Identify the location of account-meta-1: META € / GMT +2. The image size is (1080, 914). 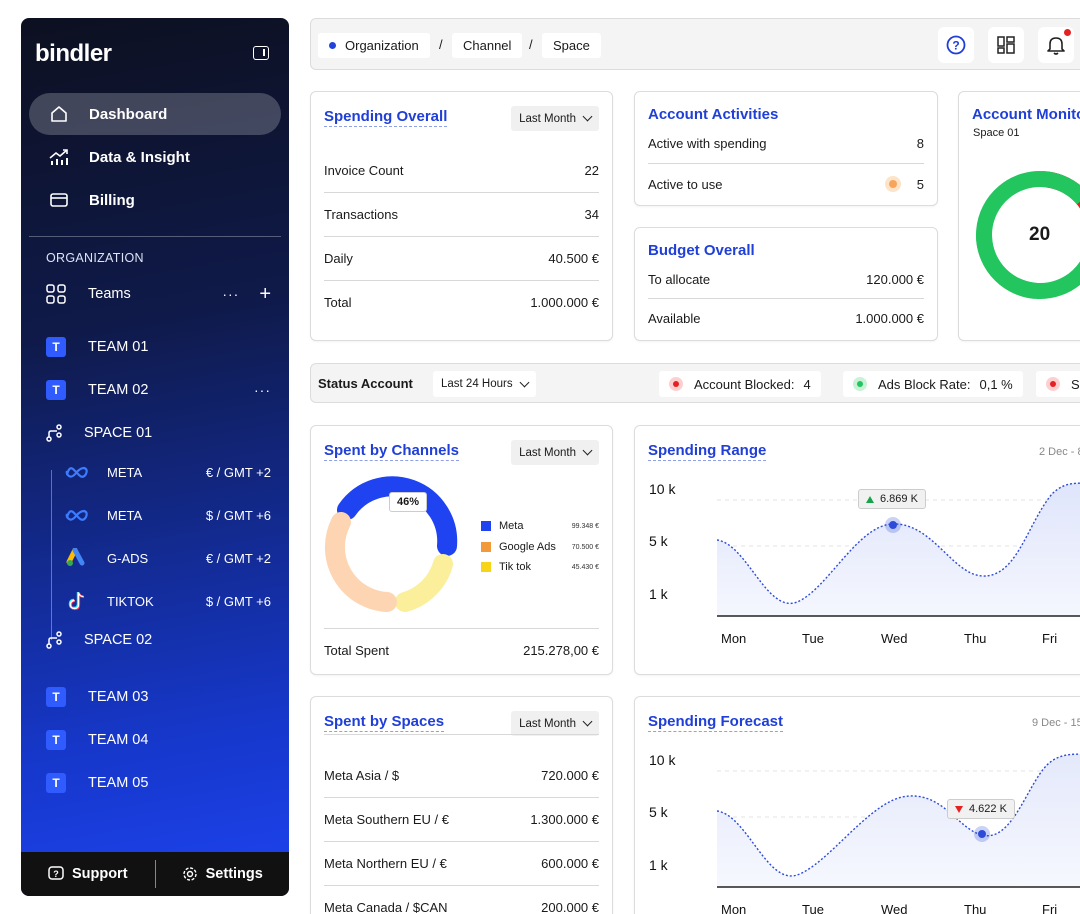
(168, 472).